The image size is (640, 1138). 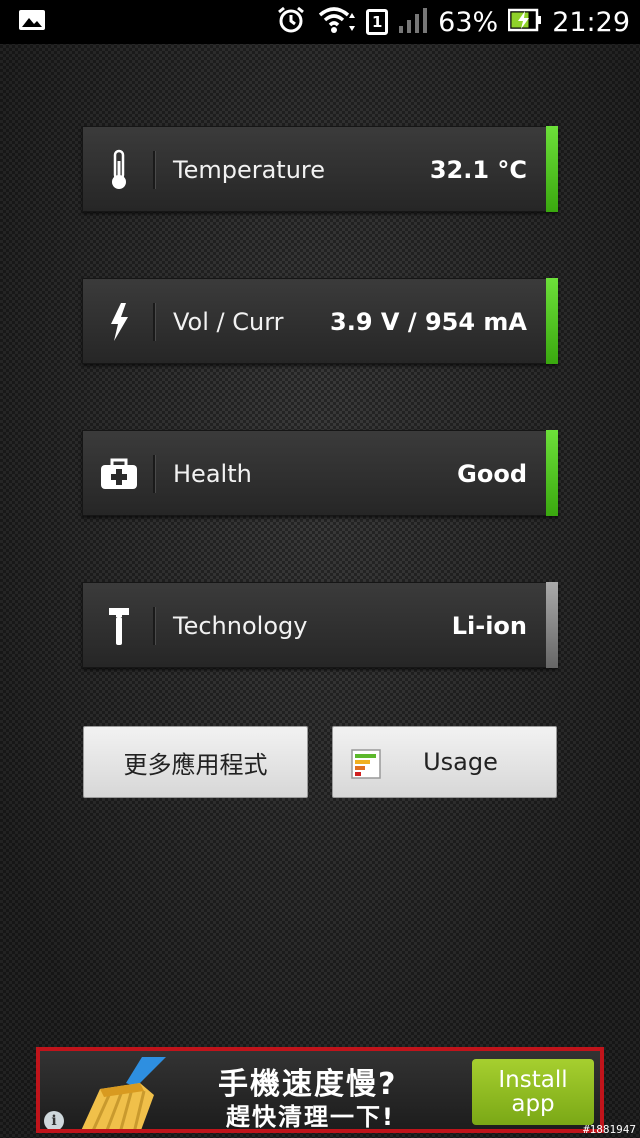 I want to click on health-value: Good, so click(x=492, y=474).